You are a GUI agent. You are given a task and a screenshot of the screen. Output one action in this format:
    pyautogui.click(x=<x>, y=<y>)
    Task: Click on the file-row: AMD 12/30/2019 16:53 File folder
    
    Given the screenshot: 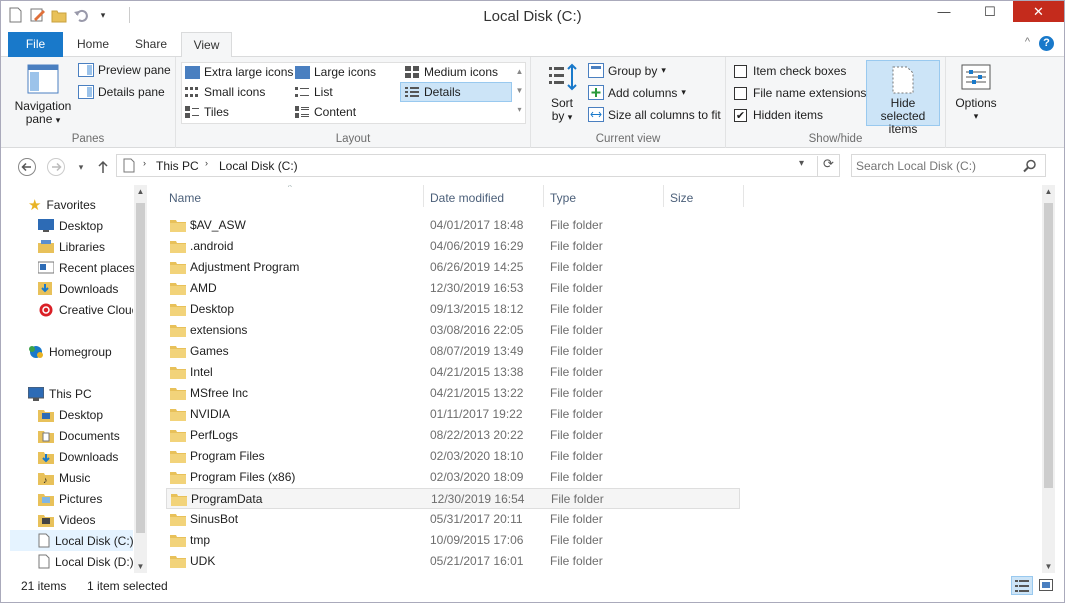 What is the action you would take?
    pyautogui.click(x=453, y=288)
    